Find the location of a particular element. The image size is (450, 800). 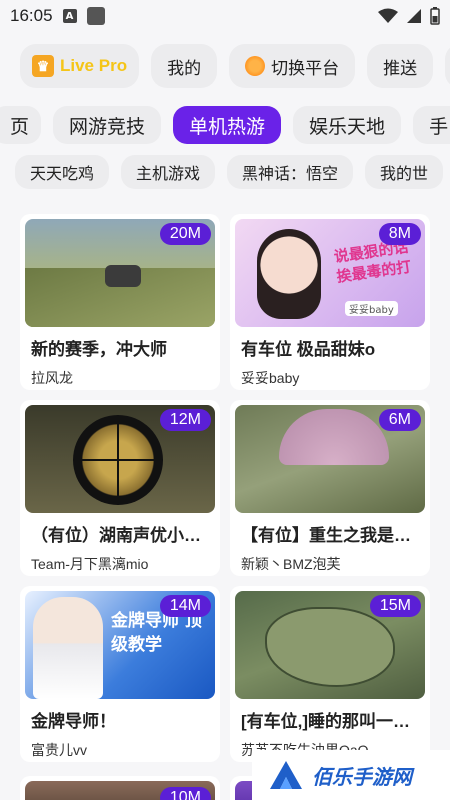

tab-mobile-partial: 手 is located at coordinates (431, 125).